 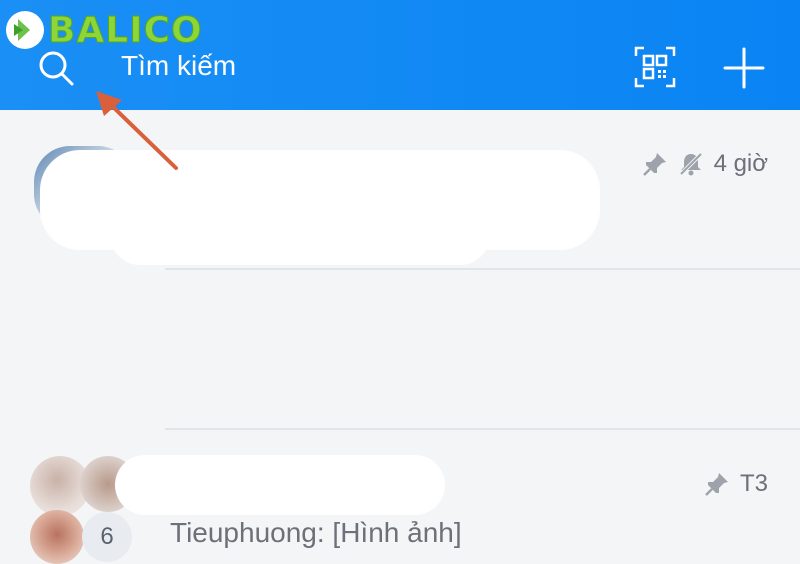 I want to click on conversation-meta: T3, so click(x=736, y=484).